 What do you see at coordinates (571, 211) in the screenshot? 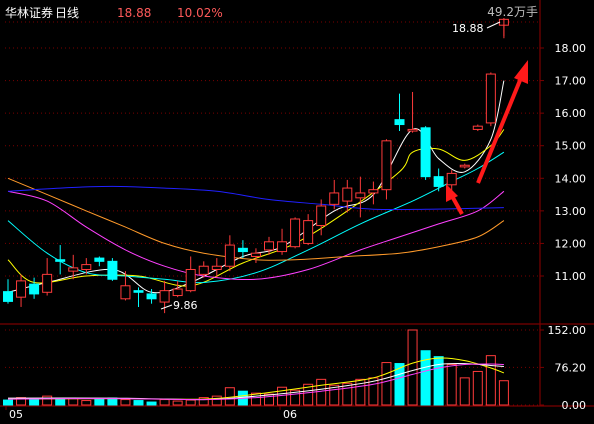
I see `price-tick-label: 13.00` at bounding box center [571, 211].